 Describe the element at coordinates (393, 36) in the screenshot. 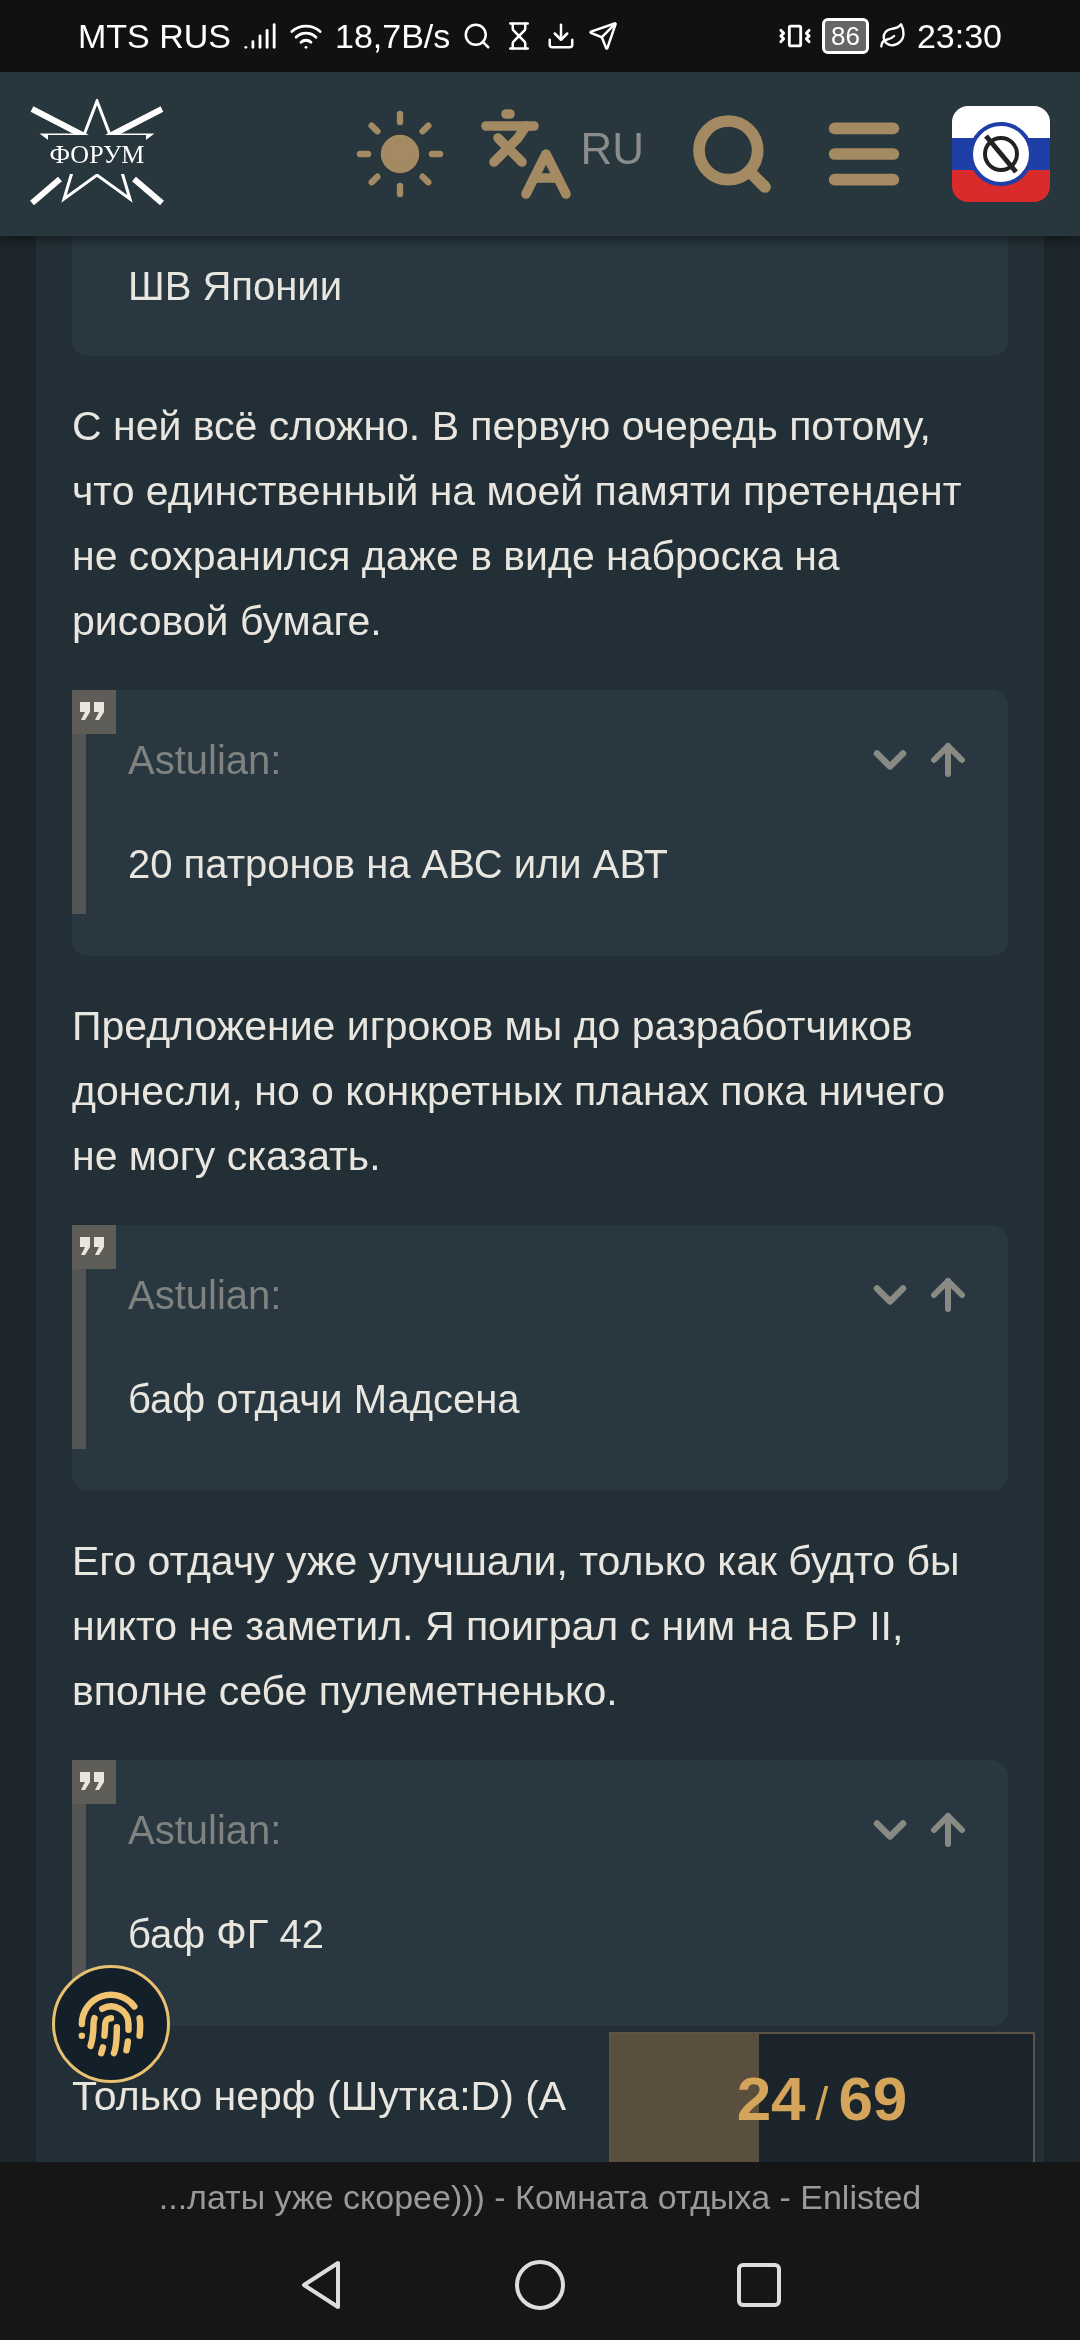

I see `speed-text: 18,7B/s` at that location.